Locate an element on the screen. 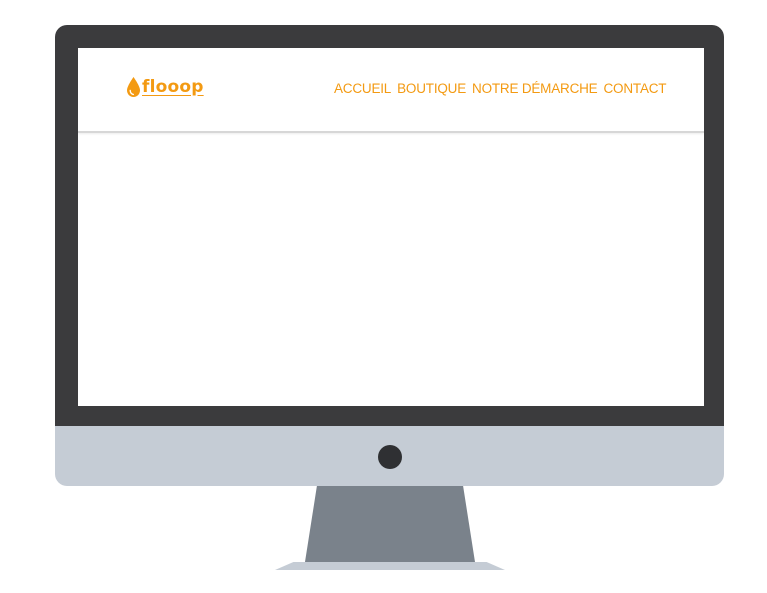  nav-item-notre-demarche: NOTRE DÉMARCHE is located at coordinates (535, 89).